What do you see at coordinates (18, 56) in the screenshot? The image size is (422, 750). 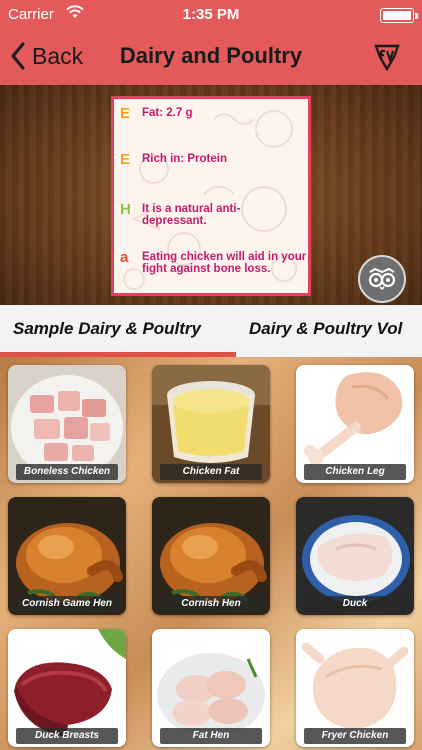 I see `chevron-left-icon` at bounding box center [18, 56].